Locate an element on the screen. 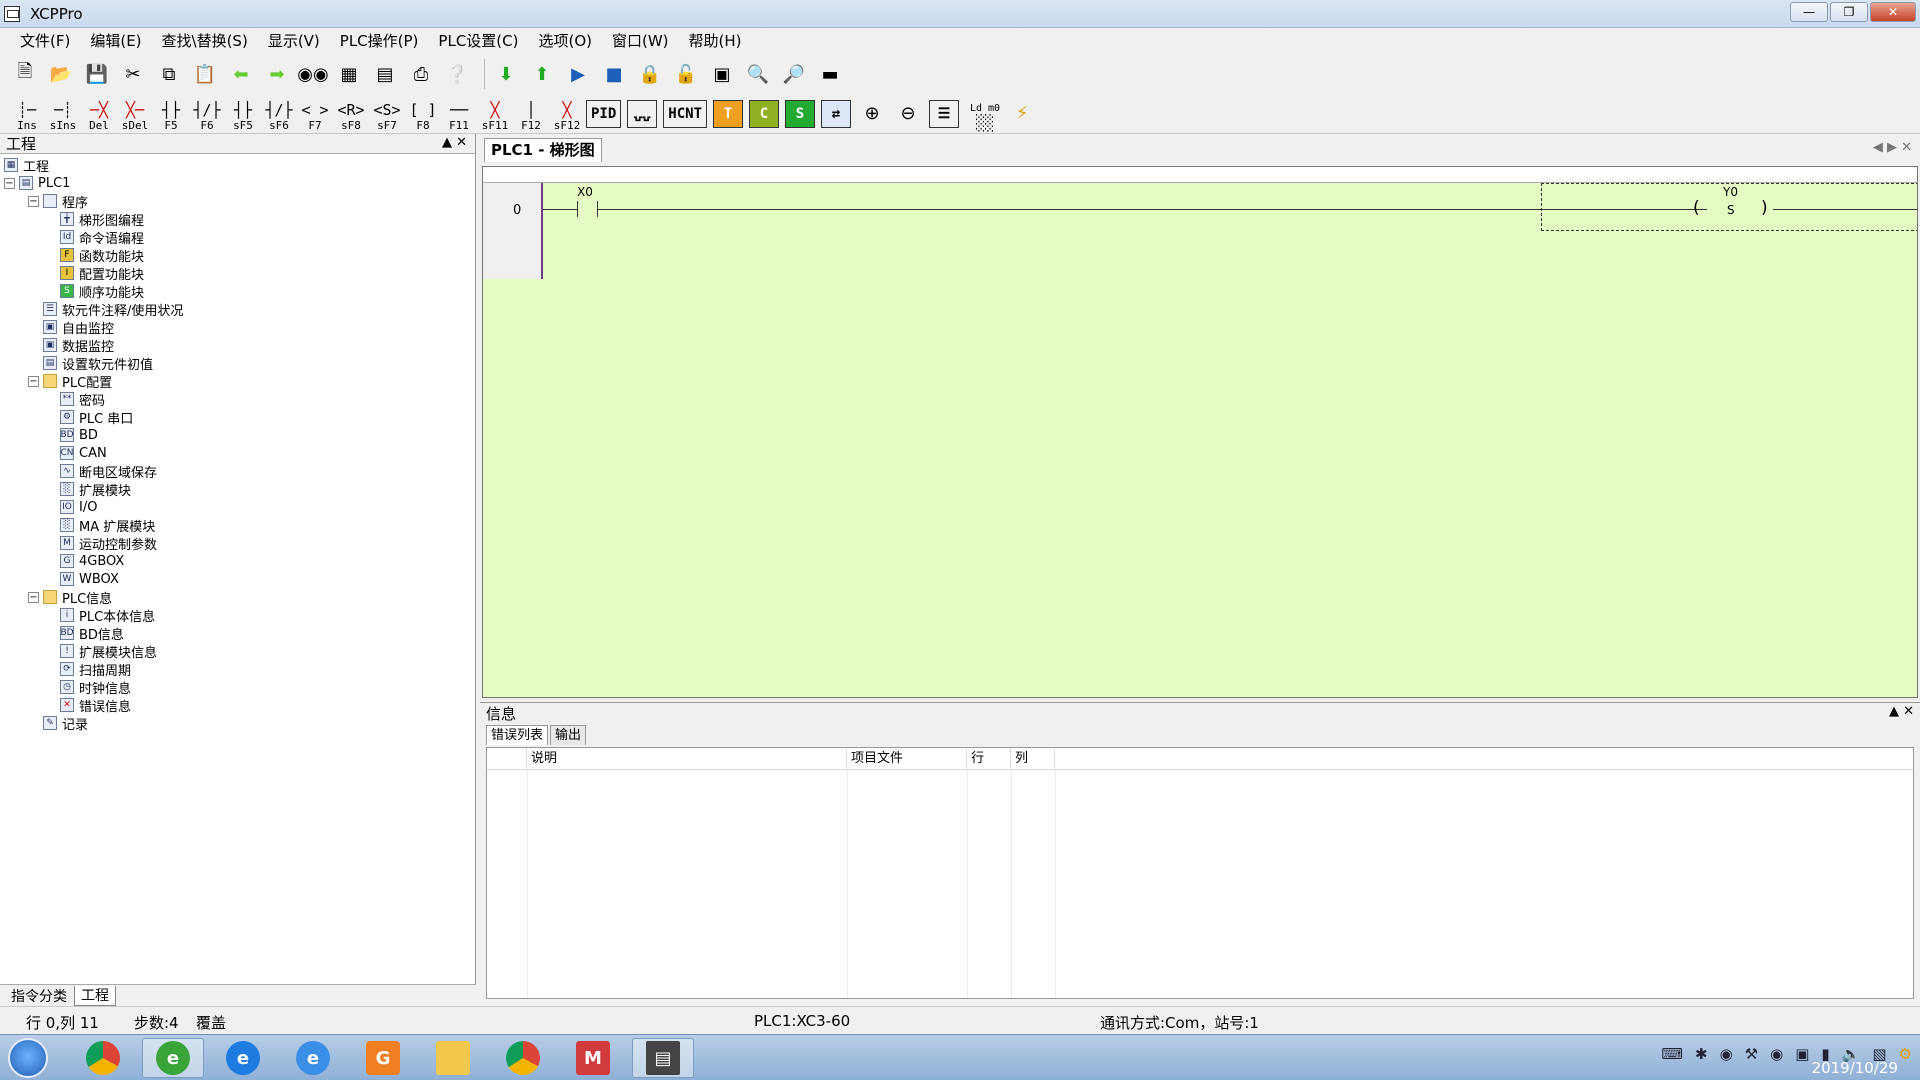 Image resolution: width=1920 pixels, height=1080 pixels. tree-config-block: I 配置功能块 is located at coordinates (237, 273).